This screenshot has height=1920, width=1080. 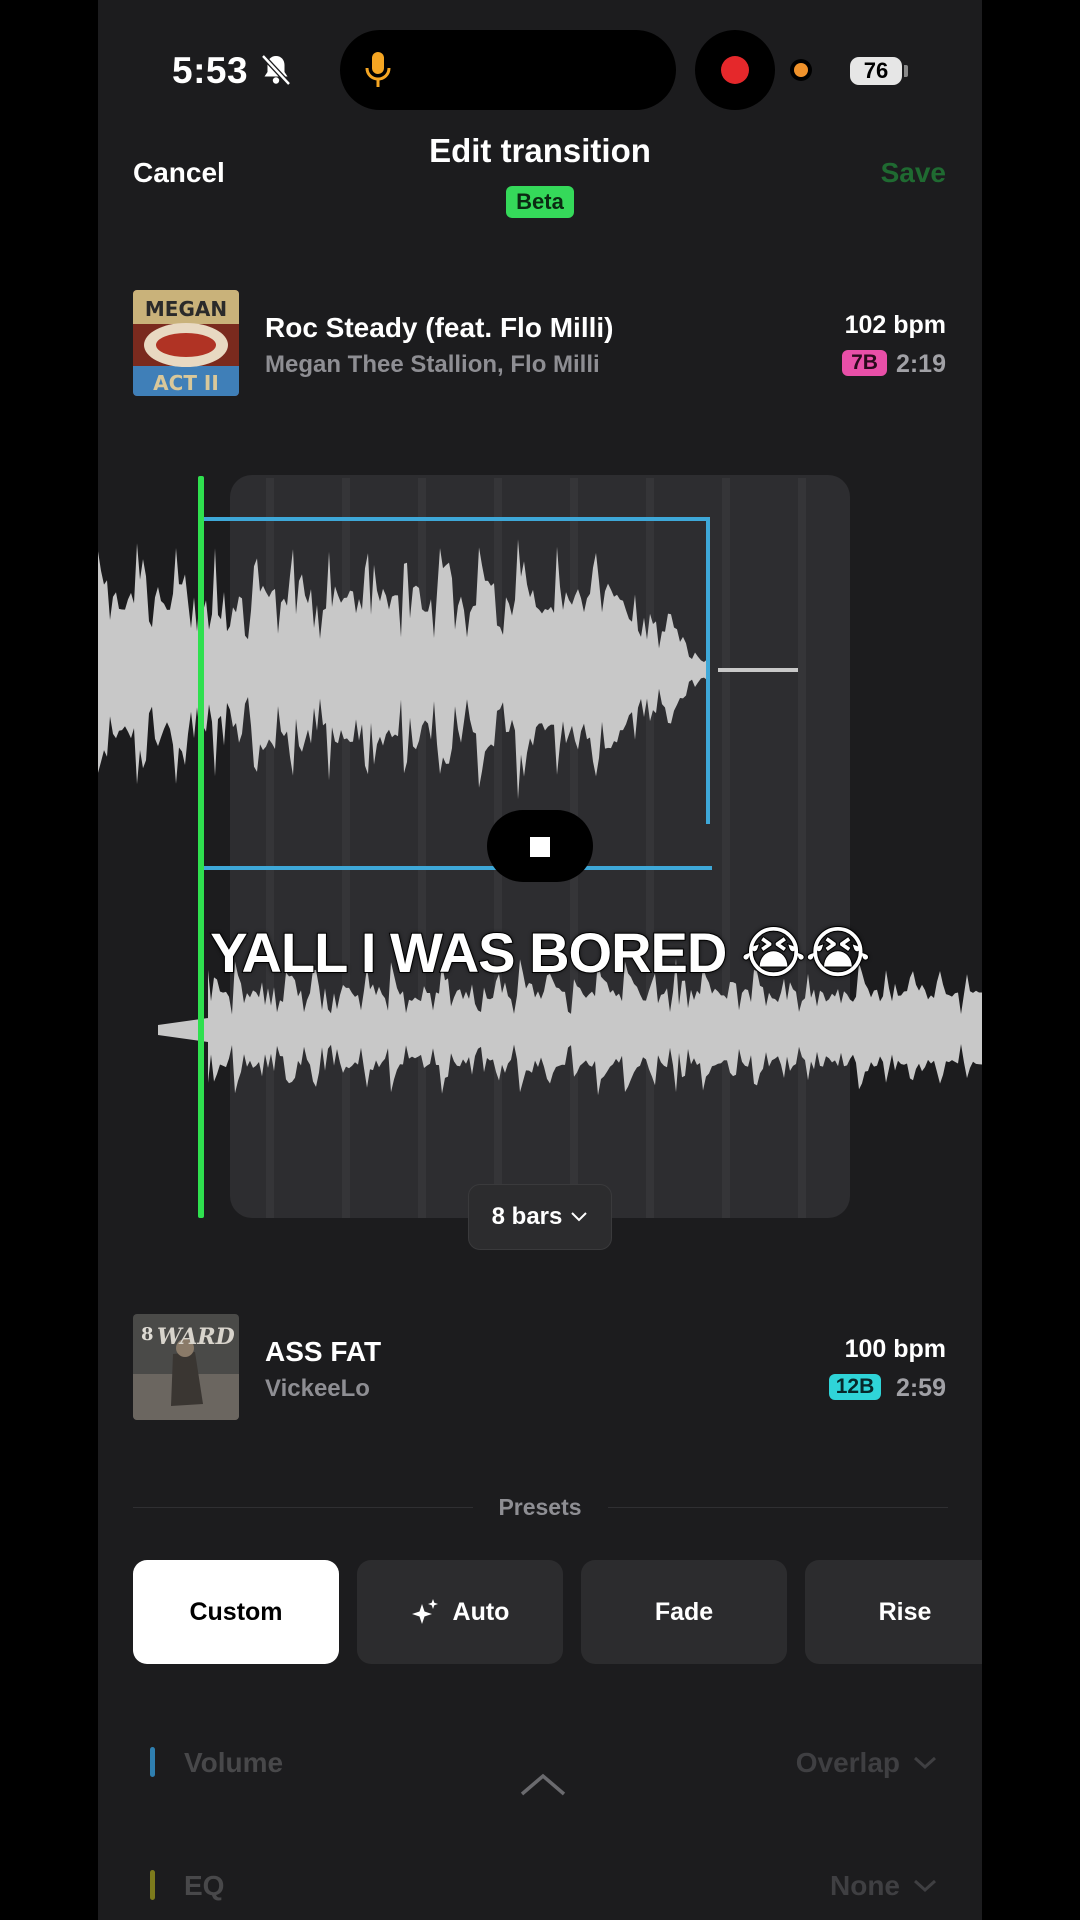 What do you see at coordinates (913, 173) in the screenshot?
I see `save-button: Save` at bounding box center [913, 173].